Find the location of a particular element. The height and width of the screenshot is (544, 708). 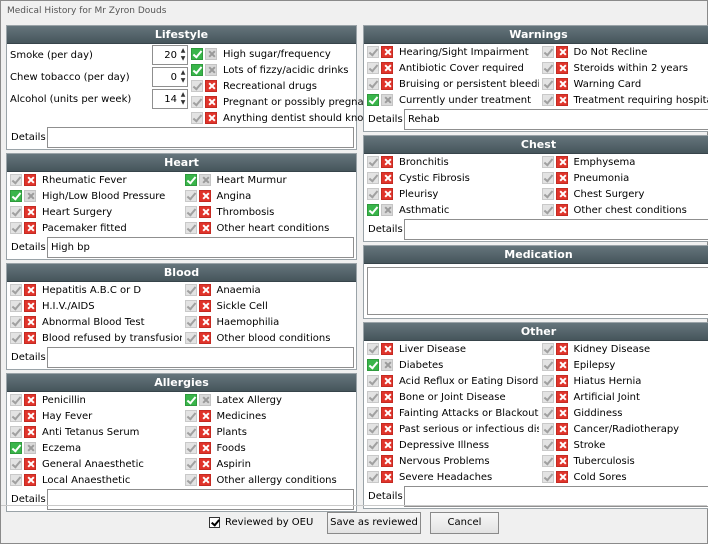

chew-tobacco-stepper: 0 ▲ ▼ is located at coordinates (170, 77).